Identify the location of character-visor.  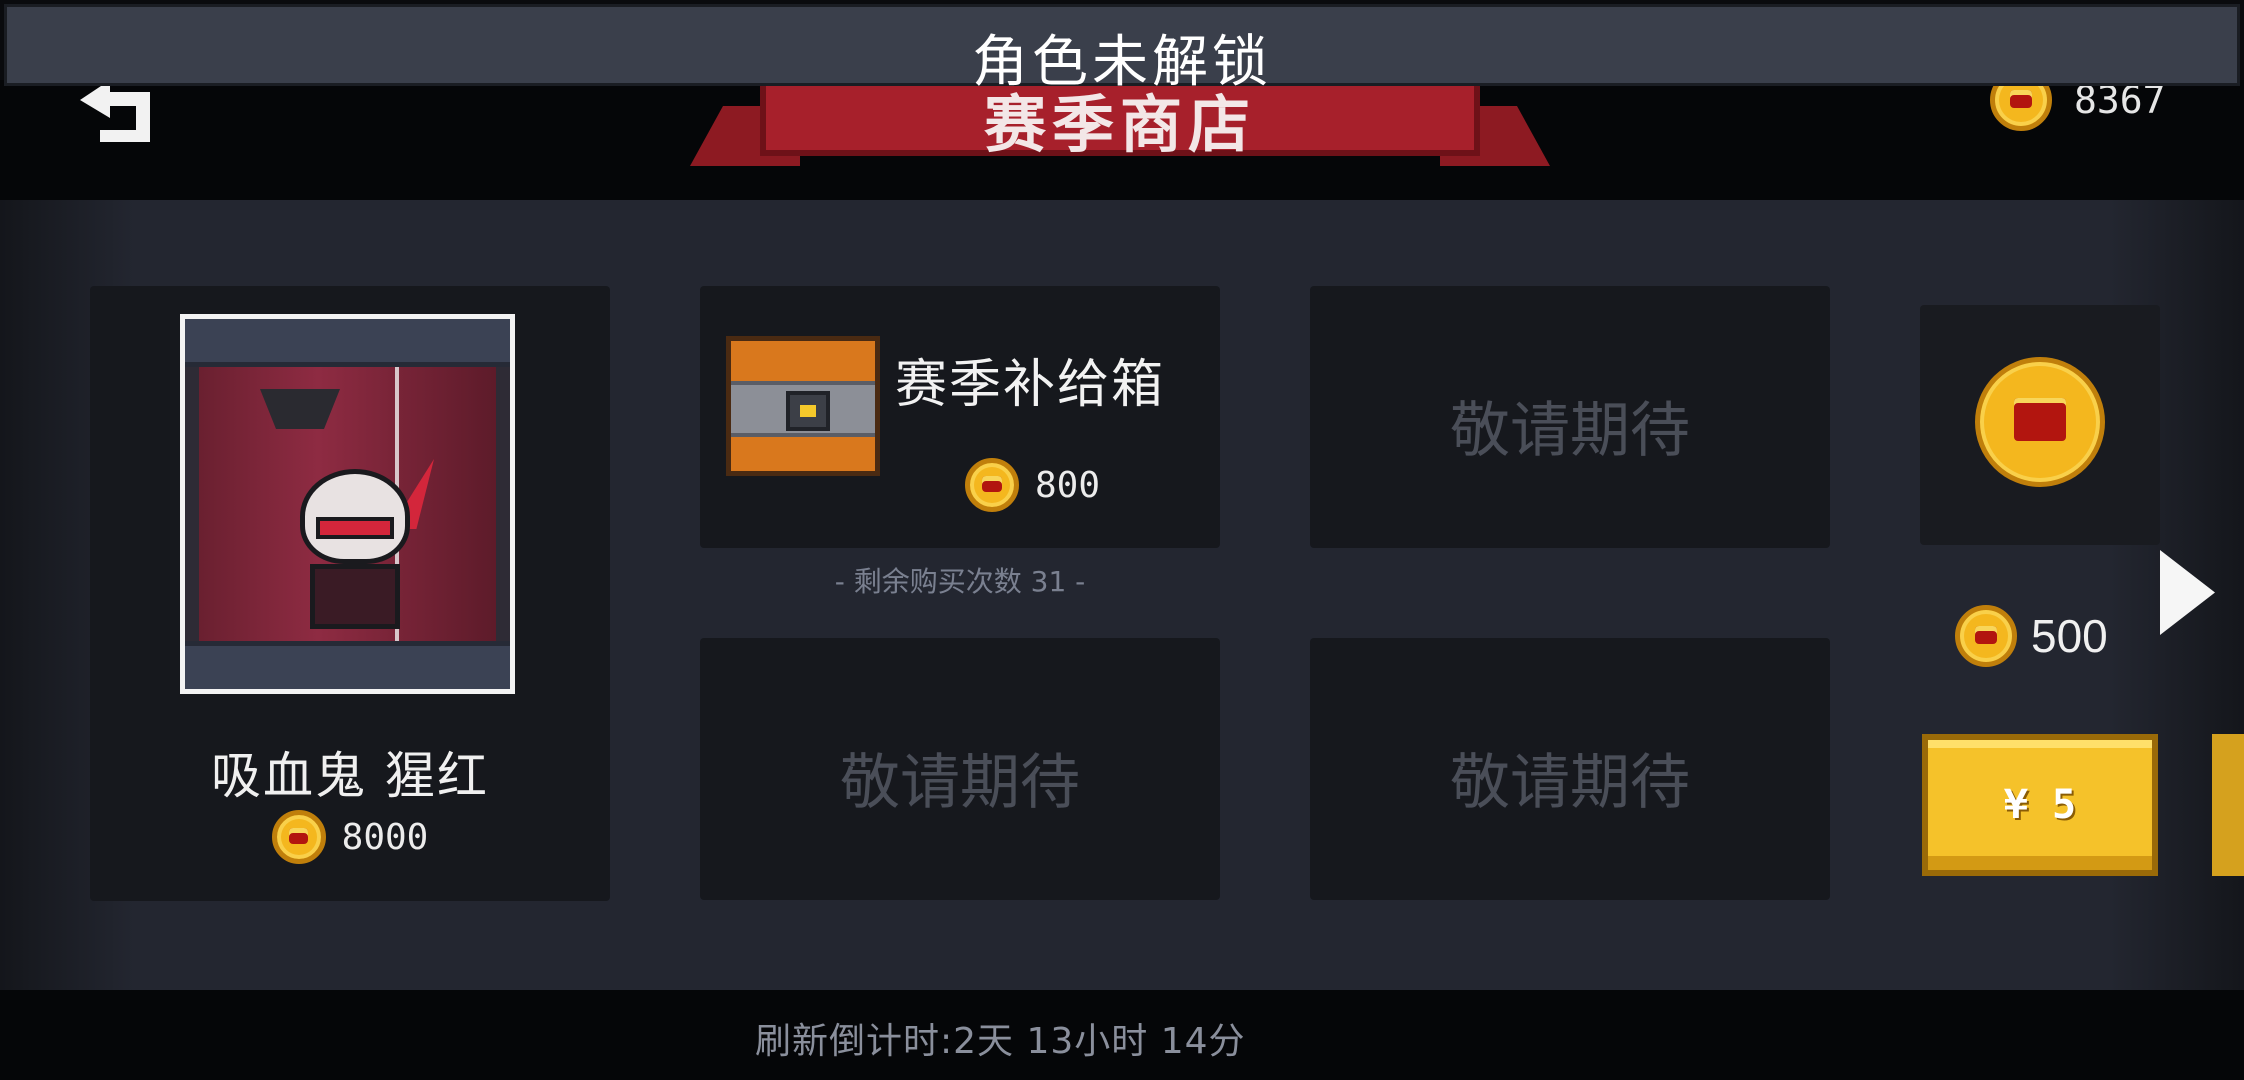
(355, 528).